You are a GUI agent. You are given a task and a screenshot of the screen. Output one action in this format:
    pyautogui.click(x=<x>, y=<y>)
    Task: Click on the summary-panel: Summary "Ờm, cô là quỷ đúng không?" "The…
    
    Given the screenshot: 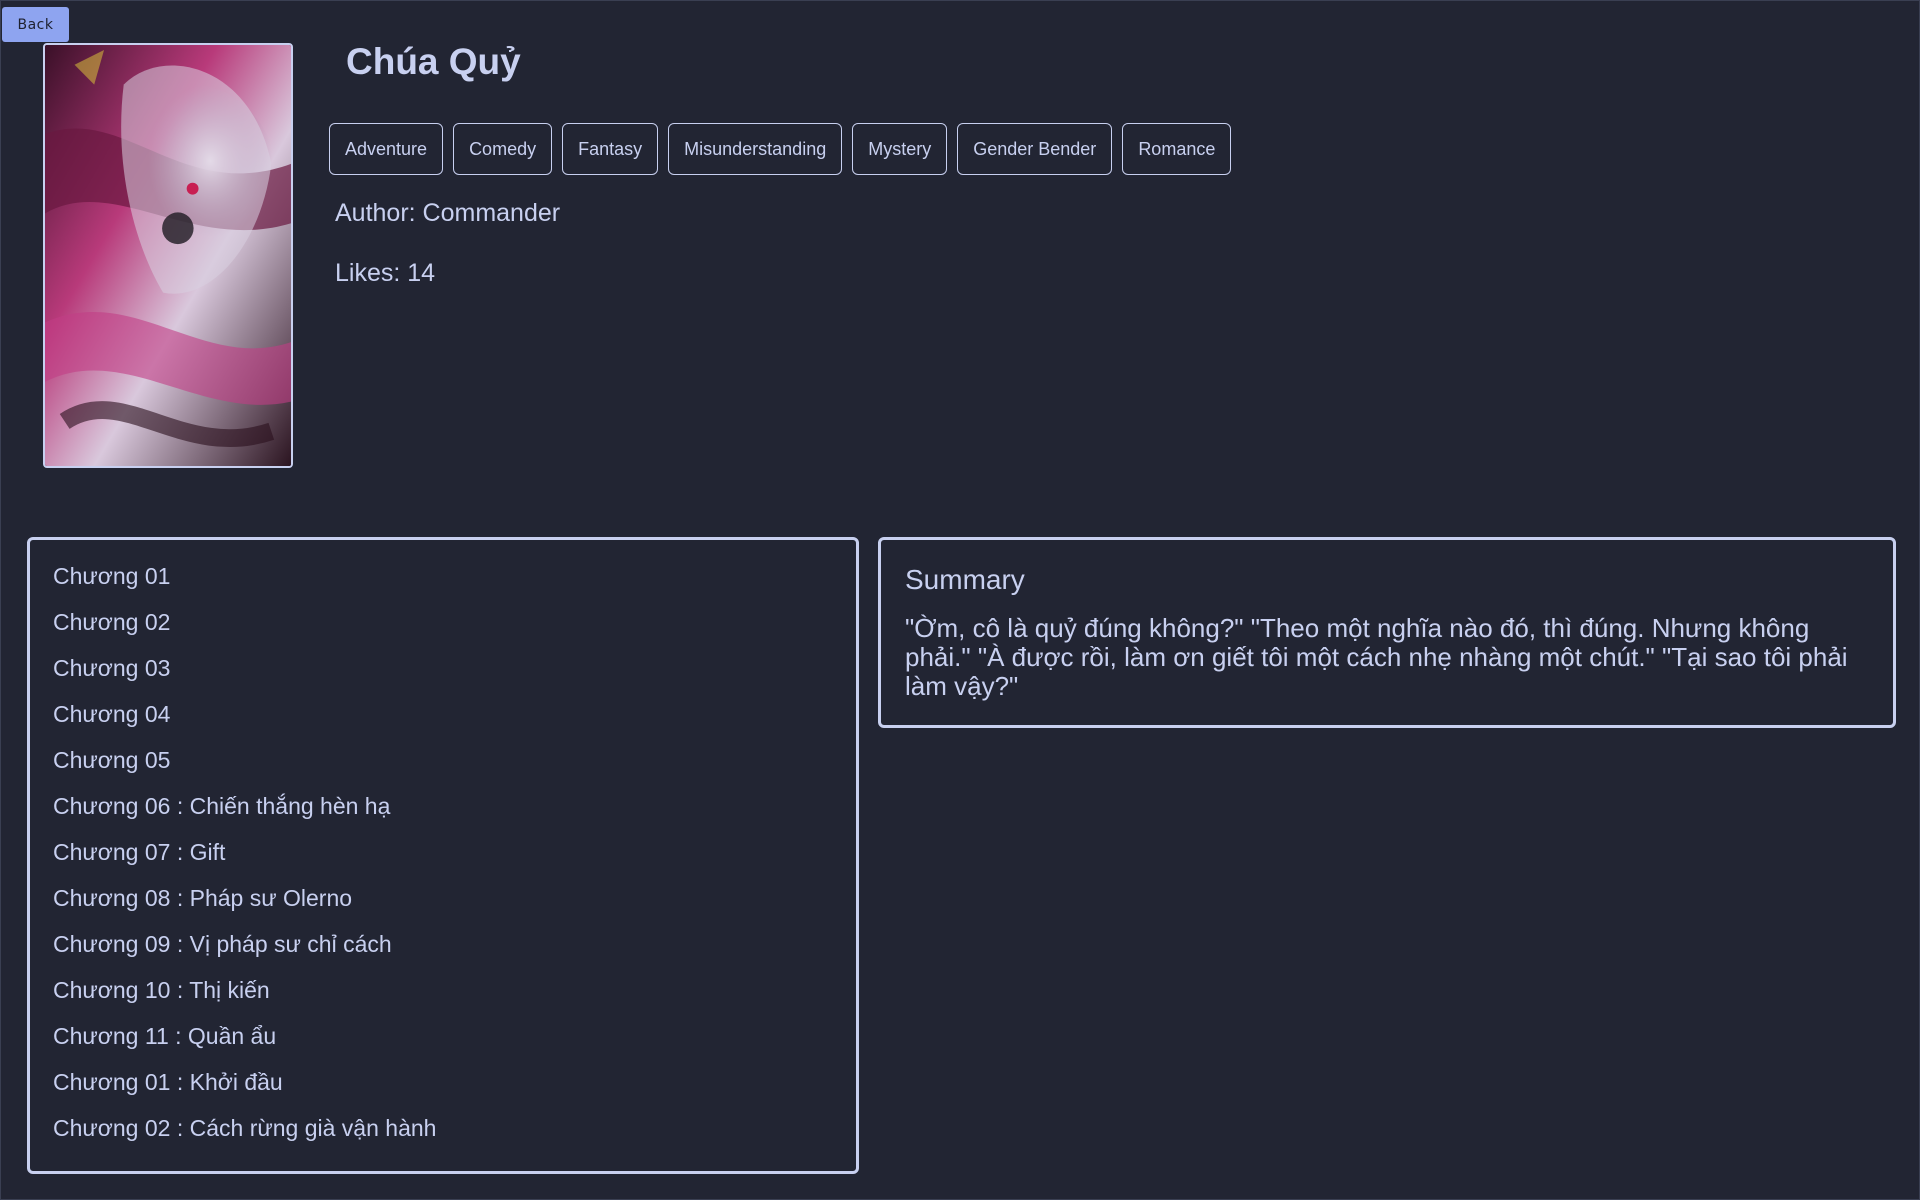 What is the action you would take?
    pyautogui.click(x=1387, y=632)
    